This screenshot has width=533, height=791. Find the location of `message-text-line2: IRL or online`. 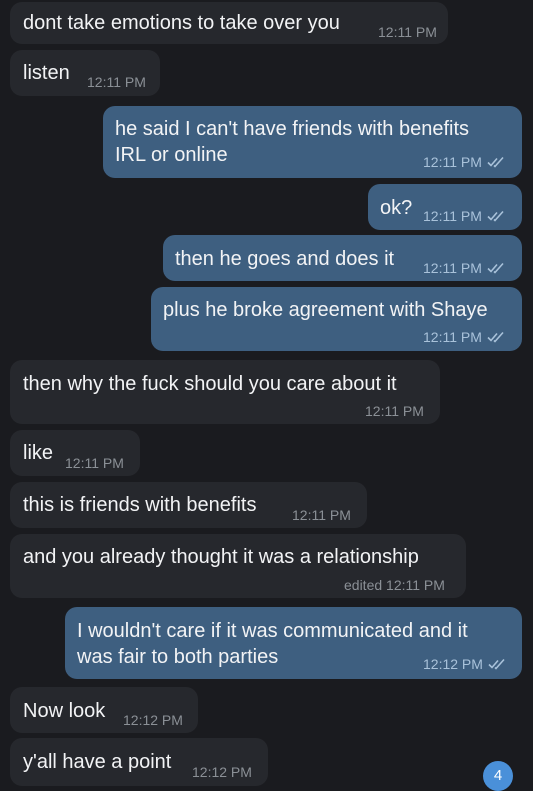

message-text-line2: IRL or online is located at coordinates (171, 155).